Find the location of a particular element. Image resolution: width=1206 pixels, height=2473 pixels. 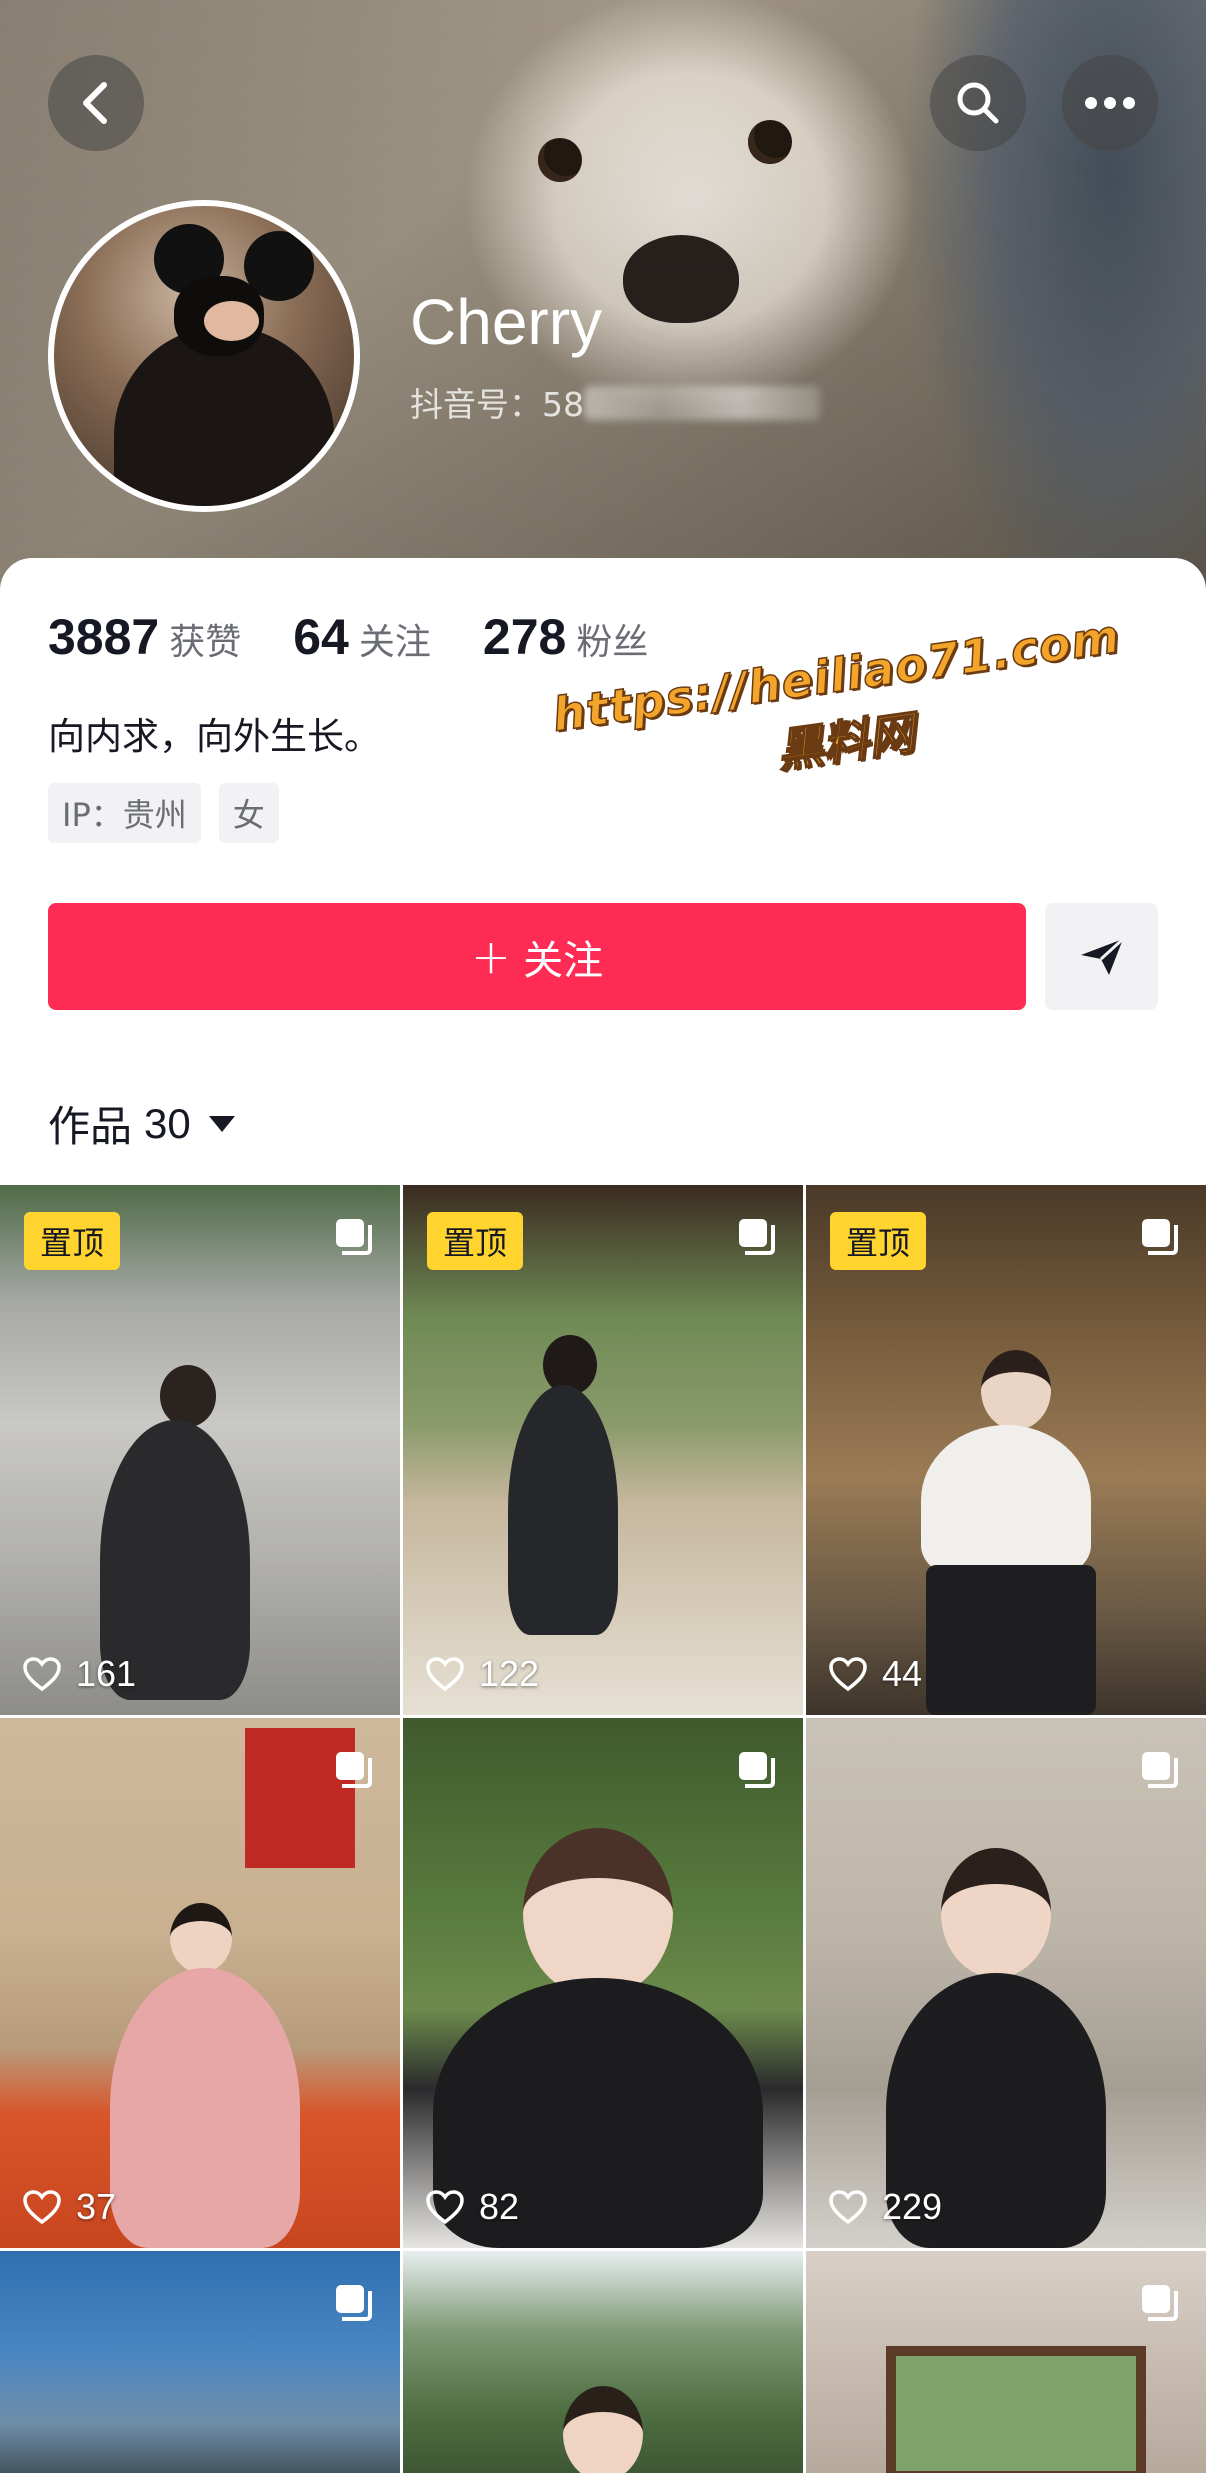

more-options-button is located at coordinates (1110, 103).